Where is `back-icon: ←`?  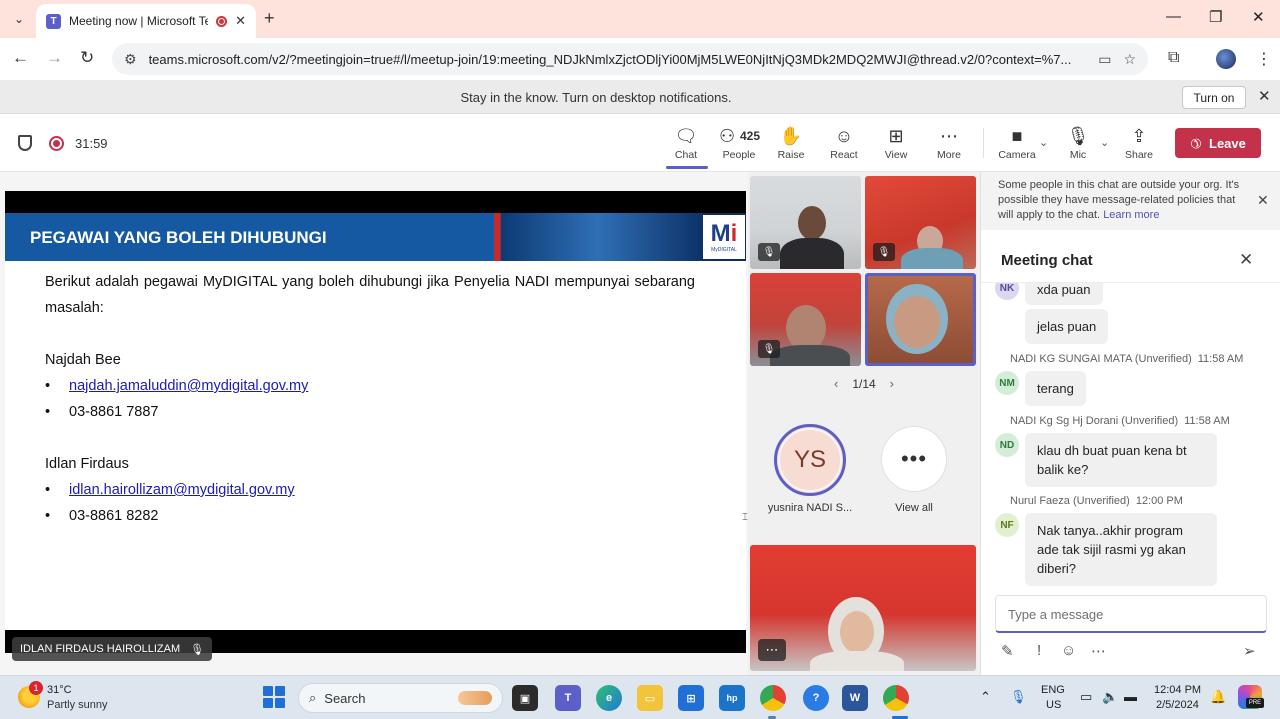 back-icon: ← is located at coordinates (20, 58).